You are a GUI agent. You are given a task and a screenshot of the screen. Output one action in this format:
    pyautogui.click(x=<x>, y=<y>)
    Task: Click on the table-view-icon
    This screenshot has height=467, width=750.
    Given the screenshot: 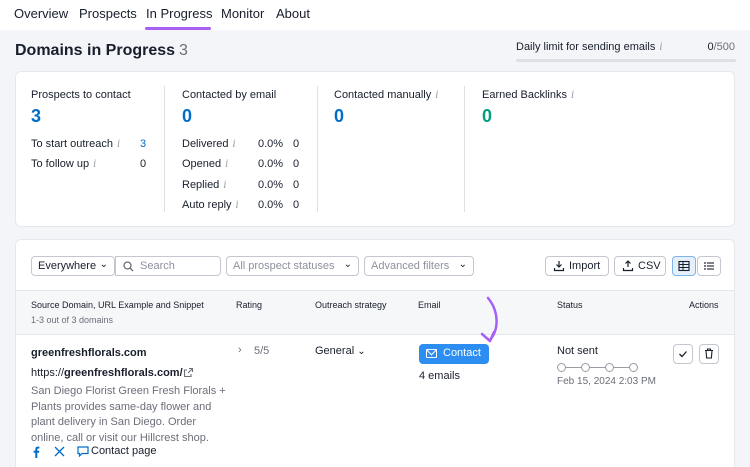 What is the action you would take?
    pyautogui.click(x=684, y=266)
    